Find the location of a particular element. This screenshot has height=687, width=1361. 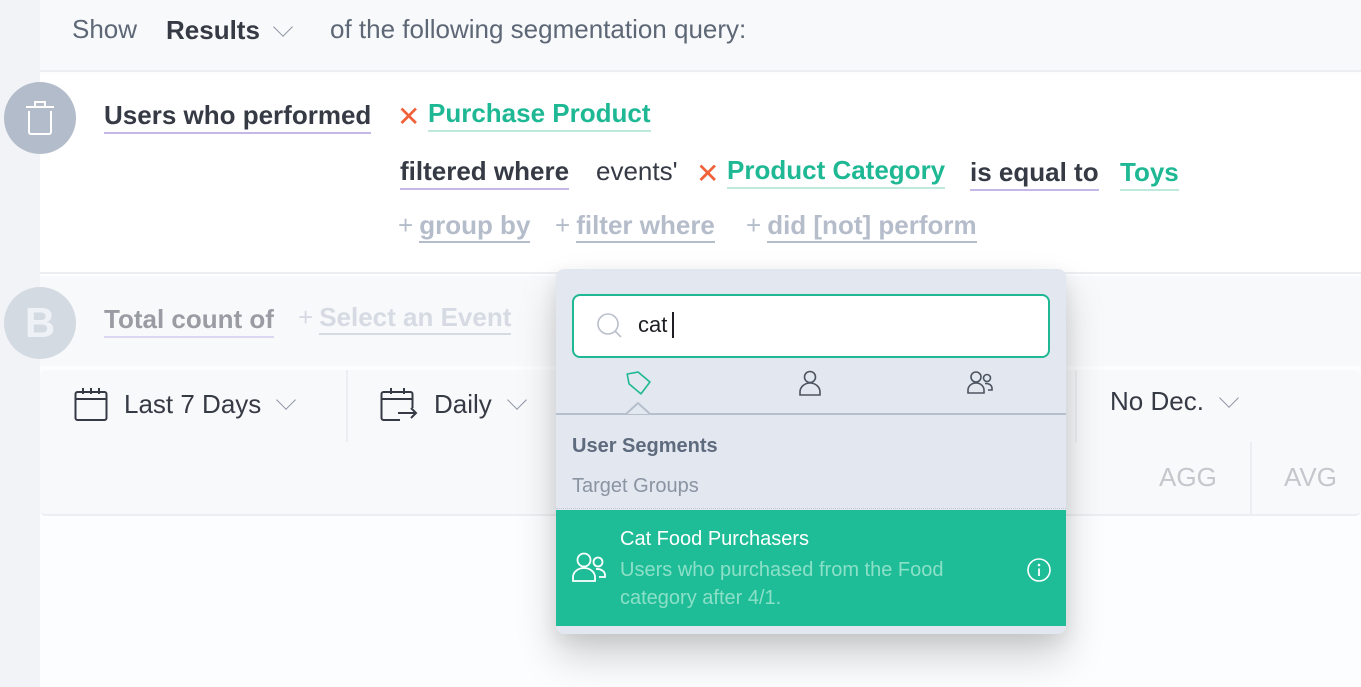

group-by-label: group by is located at coordinates (475, 226).